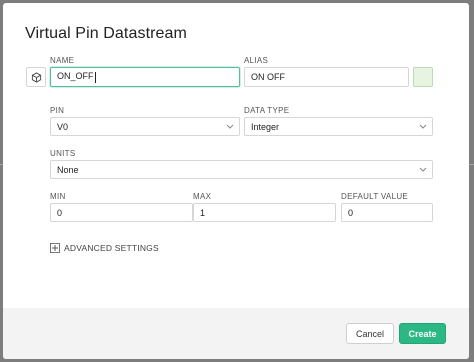 This screenshot has width=474, height=362. I want to click on max-input: 1, so click(264, 212).